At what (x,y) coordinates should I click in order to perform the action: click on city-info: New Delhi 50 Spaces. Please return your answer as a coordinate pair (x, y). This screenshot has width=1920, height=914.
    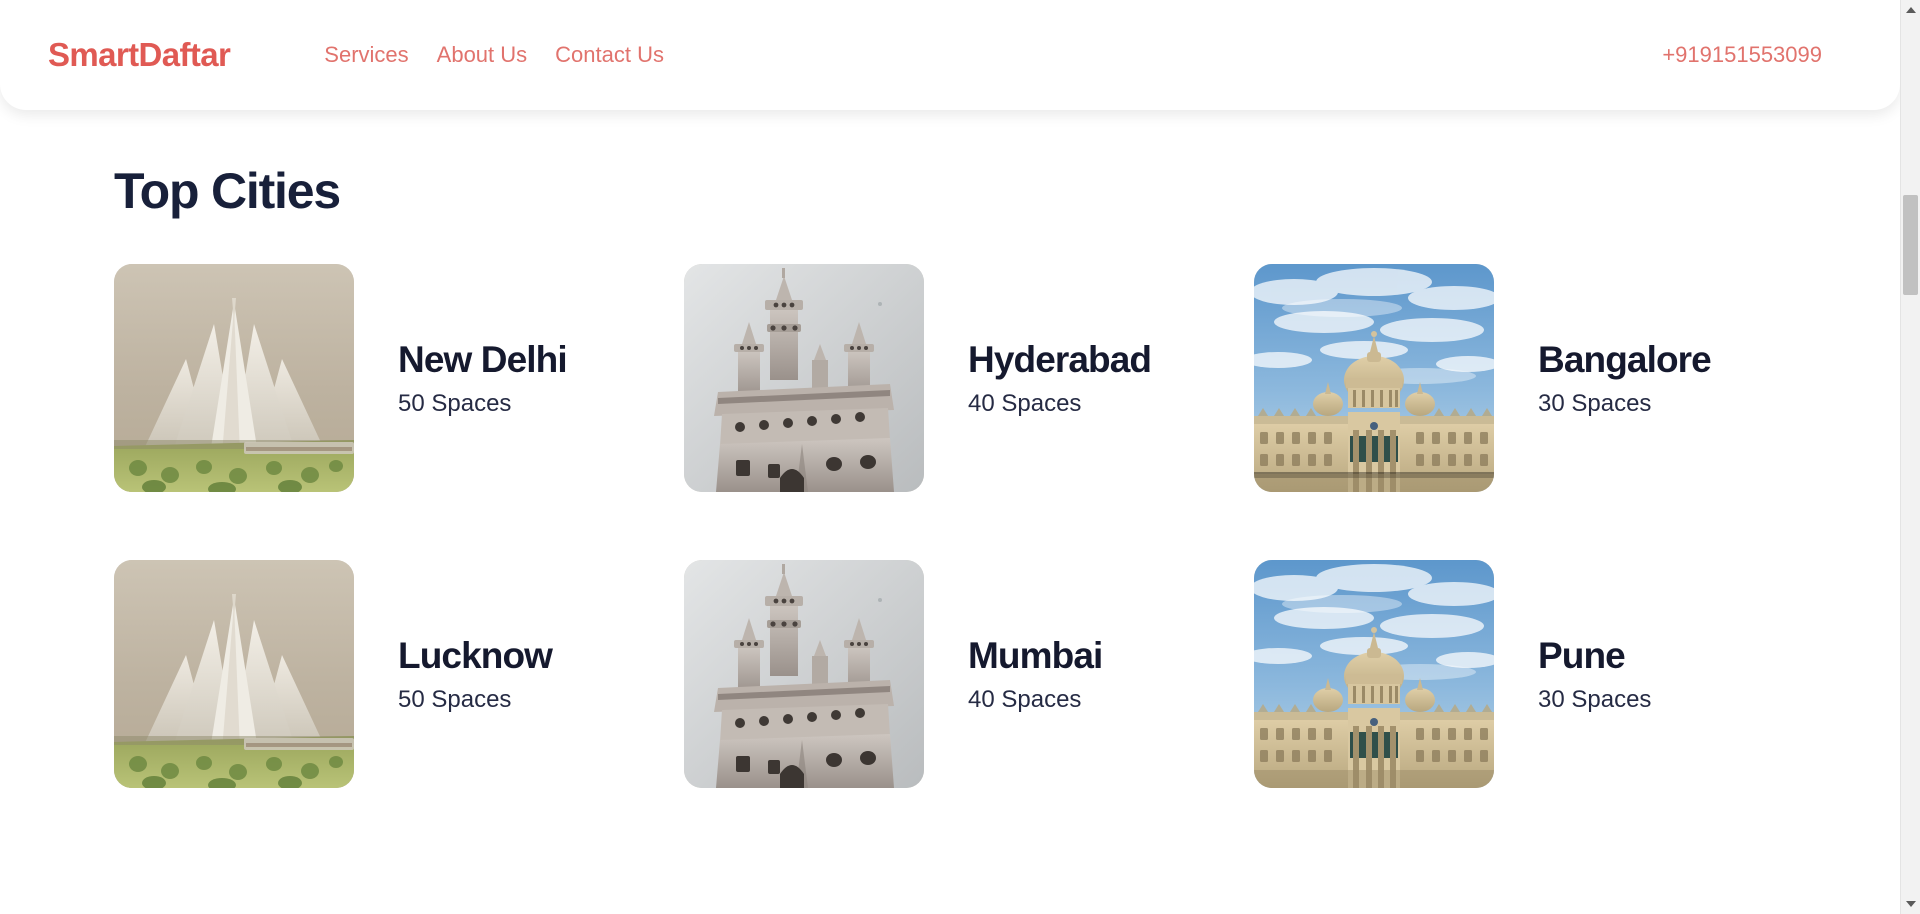
    Looking at the image, I should click on (483, 377).